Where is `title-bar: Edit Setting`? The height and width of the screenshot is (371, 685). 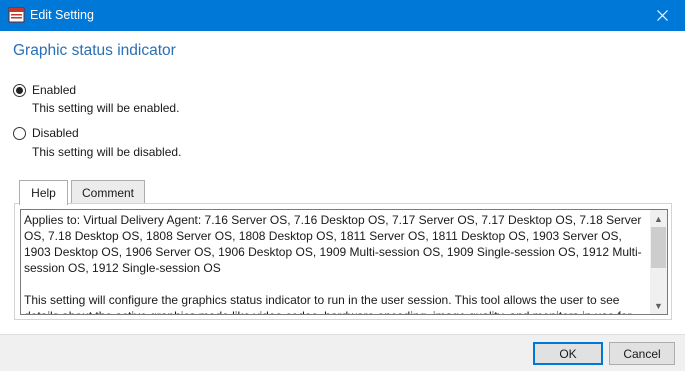 title-bar: Edit Setting is located at coordinates (342, 15).